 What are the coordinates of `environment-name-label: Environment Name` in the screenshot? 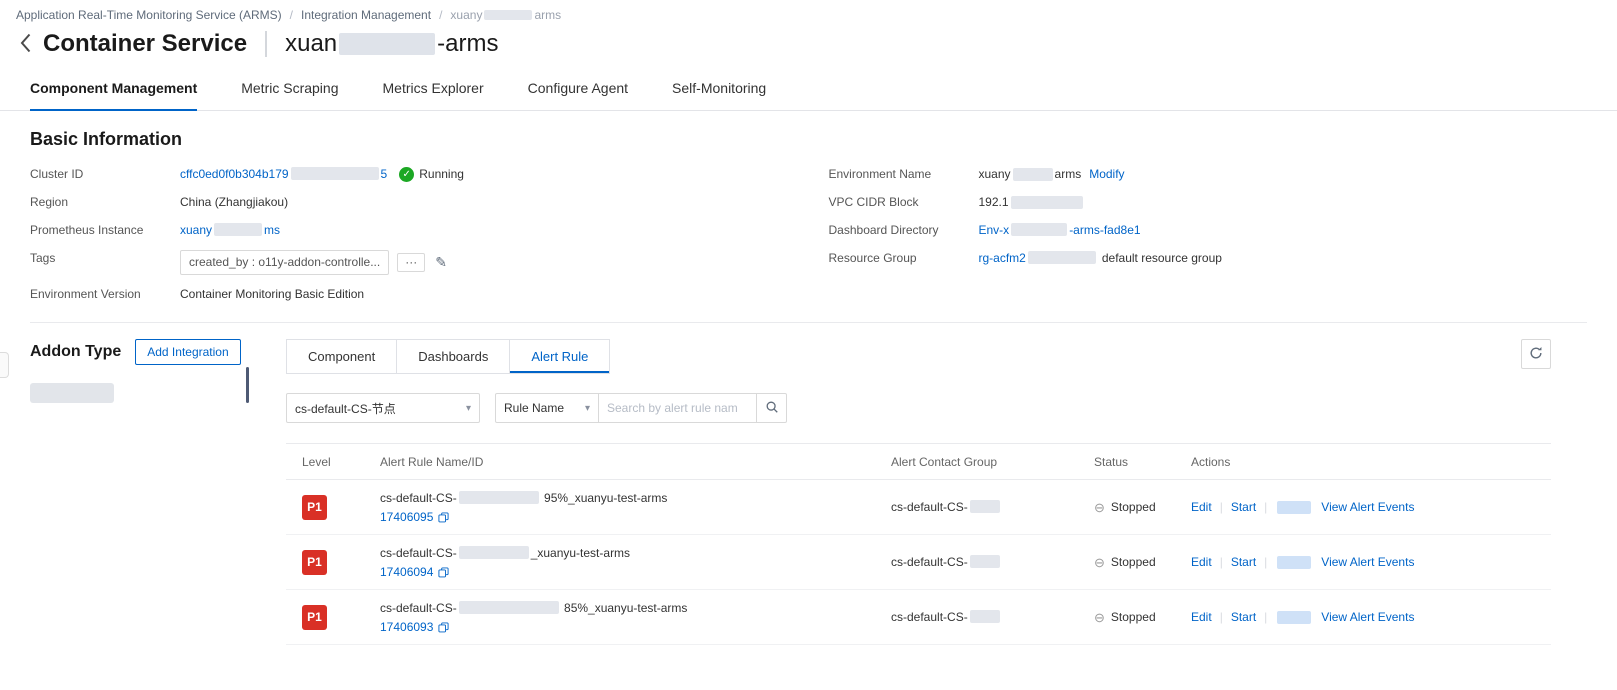 It's located at (880, 174).